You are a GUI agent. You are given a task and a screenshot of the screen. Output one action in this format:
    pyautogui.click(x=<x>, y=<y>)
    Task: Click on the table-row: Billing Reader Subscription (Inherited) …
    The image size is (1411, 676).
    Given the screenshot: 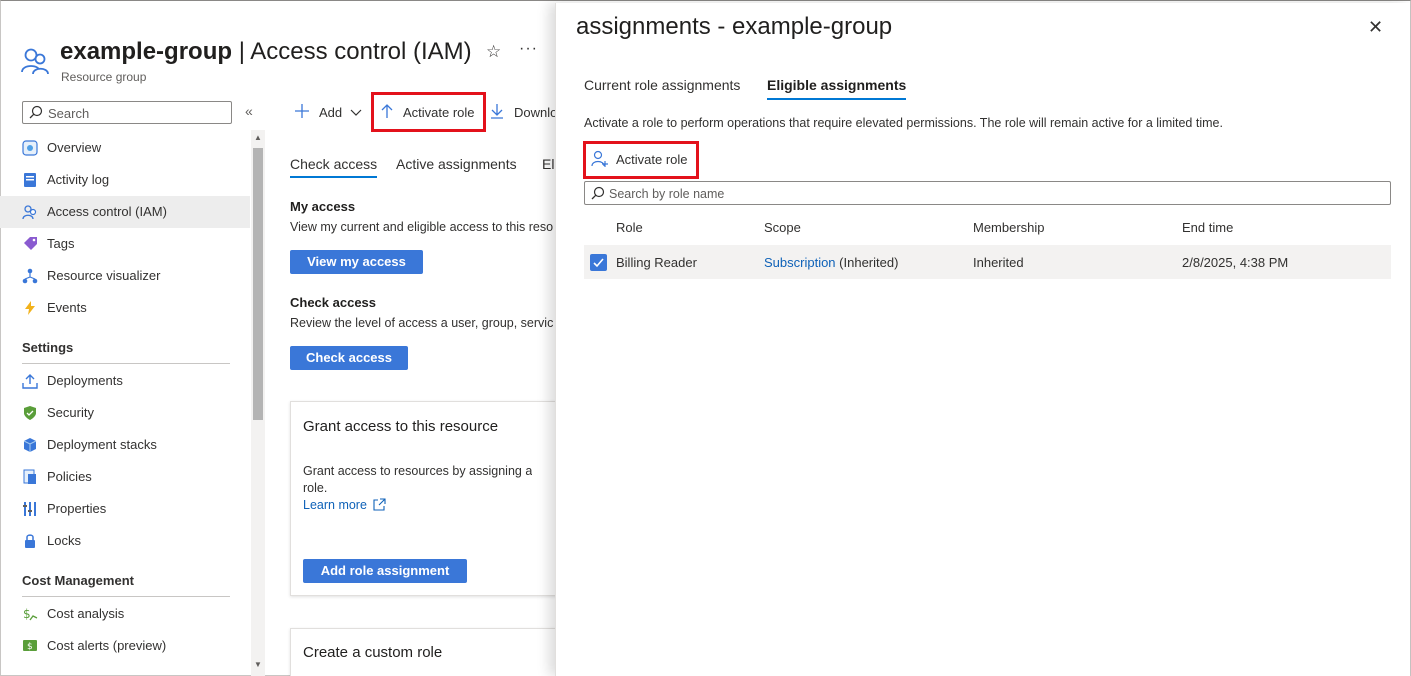 What is the action you would take?
    pyautogui.click(x=987, y=262)
    